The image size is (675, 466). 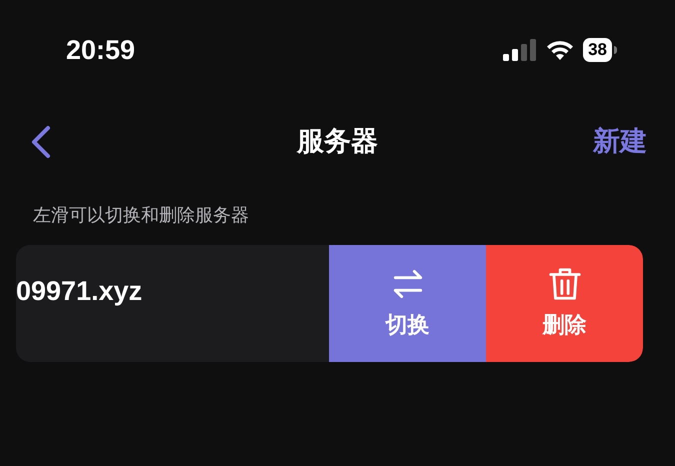 What do you see at coordinates (141, 215) in the screenshot?
I see `hint-text: 左滑可以切换和删除服务器` at bounding box center [141, 215].